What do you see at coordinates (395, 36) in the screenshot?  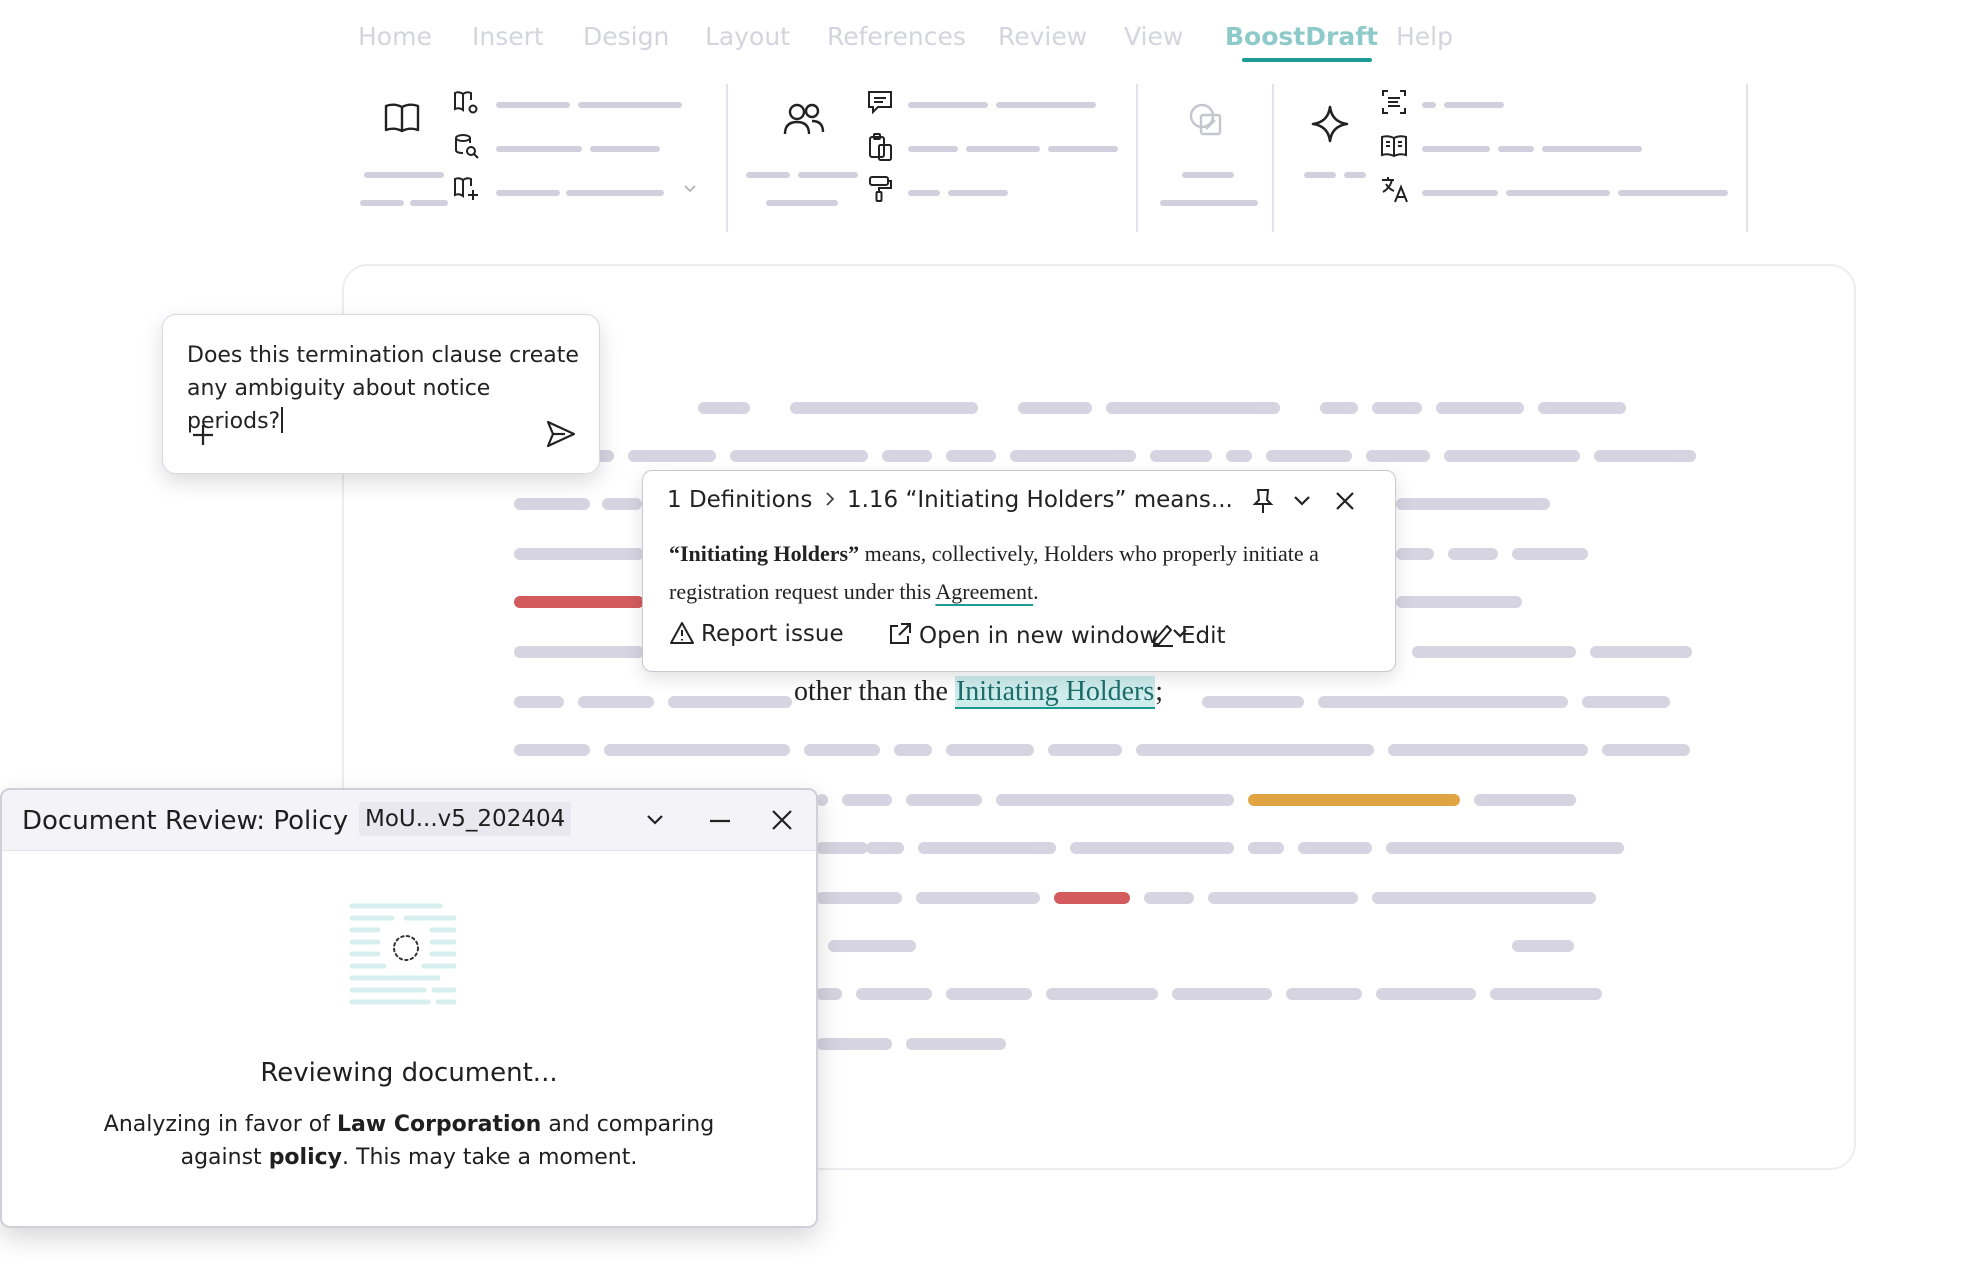 I see `tab-home: Home` at bounding box center [395, 36].